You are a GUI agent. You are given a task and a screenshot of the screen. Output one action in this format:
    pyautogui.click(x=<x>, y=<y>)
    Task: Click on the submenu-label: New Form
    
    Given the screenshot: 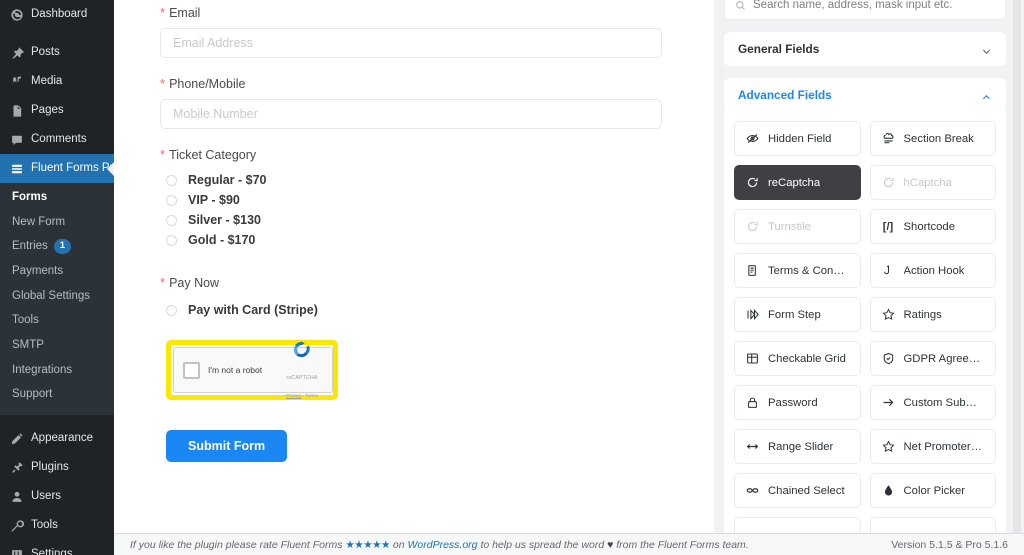 What is the action you would take?
    pyautogui.click(x=39, y=221)
    